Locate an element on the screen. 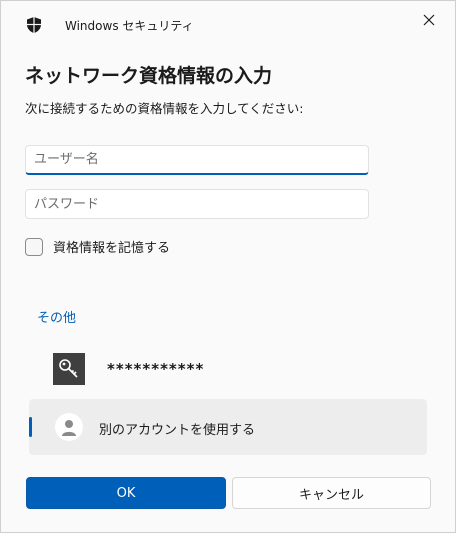 The image size is (456, 533). username-field-container is located at coordinates (197, 160).